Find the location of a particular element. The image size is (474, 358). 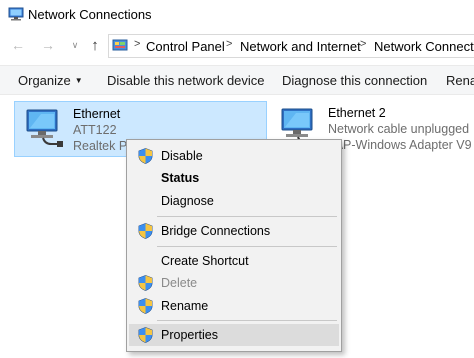

arrow-up-icon: ↑ is located at coordinates (95, 45).